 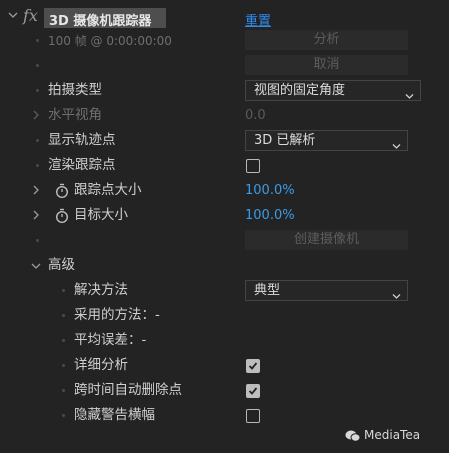 What do you see at coordinates (224, 40) in the screenshot?
I see `frame-info-row: 100 帧 @ 0:00:00:00 分析` at bounding box center [224, 40].